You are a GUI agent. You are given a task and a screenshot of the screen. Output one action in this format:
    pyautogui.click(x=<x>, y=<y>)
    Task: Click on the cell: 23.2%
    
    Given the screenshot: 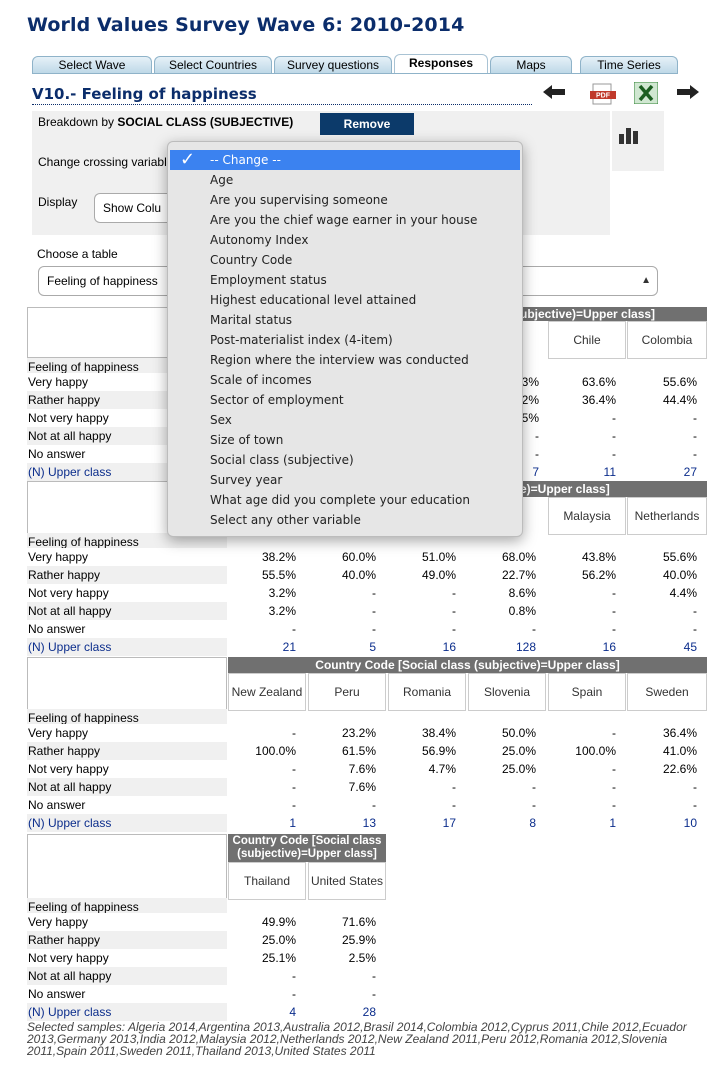 What is the action you would take?
    pyautogui.click(x=358, y=733)
    